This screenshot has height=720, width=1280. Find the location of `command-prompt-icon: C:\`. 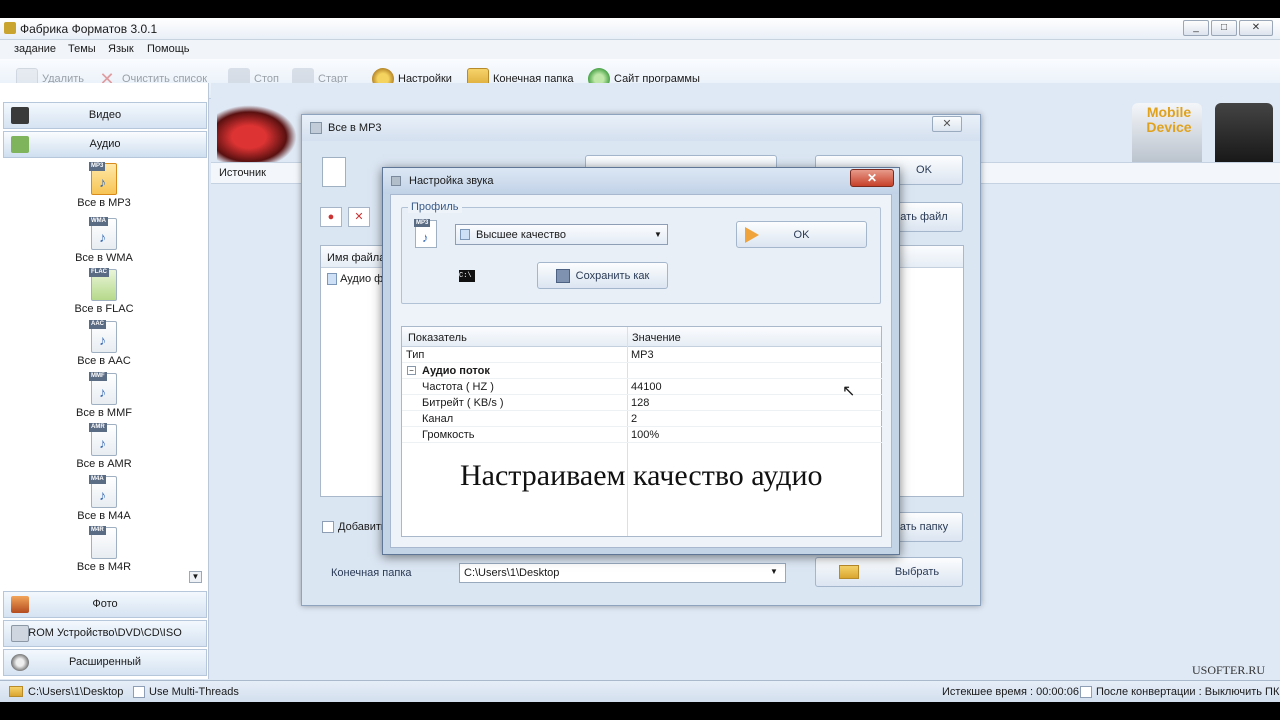

command-prompt-icon: C:\ is located at coordinates (467, 276).